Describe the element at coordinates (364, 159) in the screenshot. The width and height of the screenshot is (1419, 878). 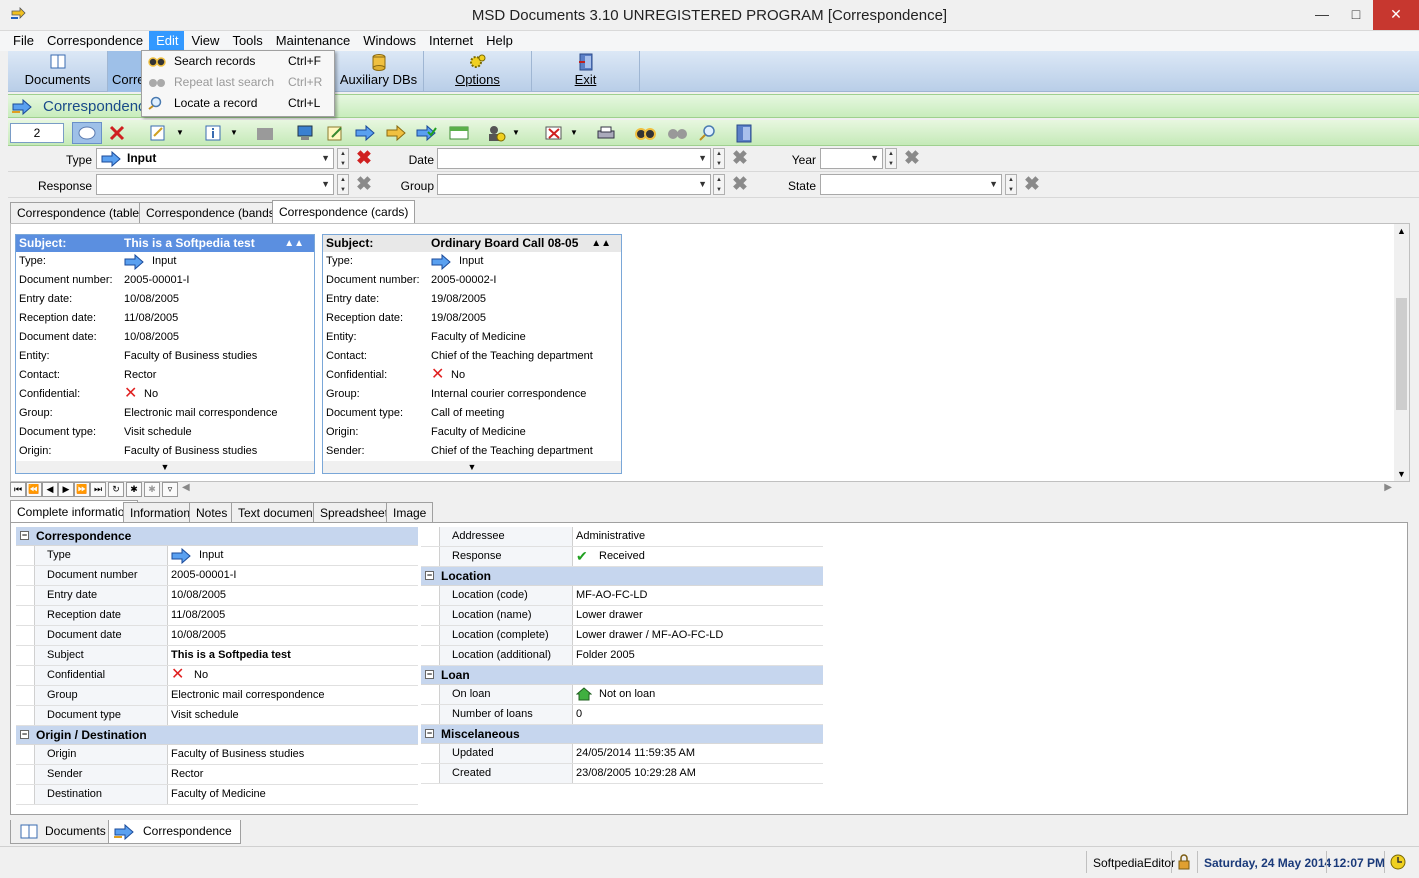
I see `clear-type-icon: ✖` at that location.